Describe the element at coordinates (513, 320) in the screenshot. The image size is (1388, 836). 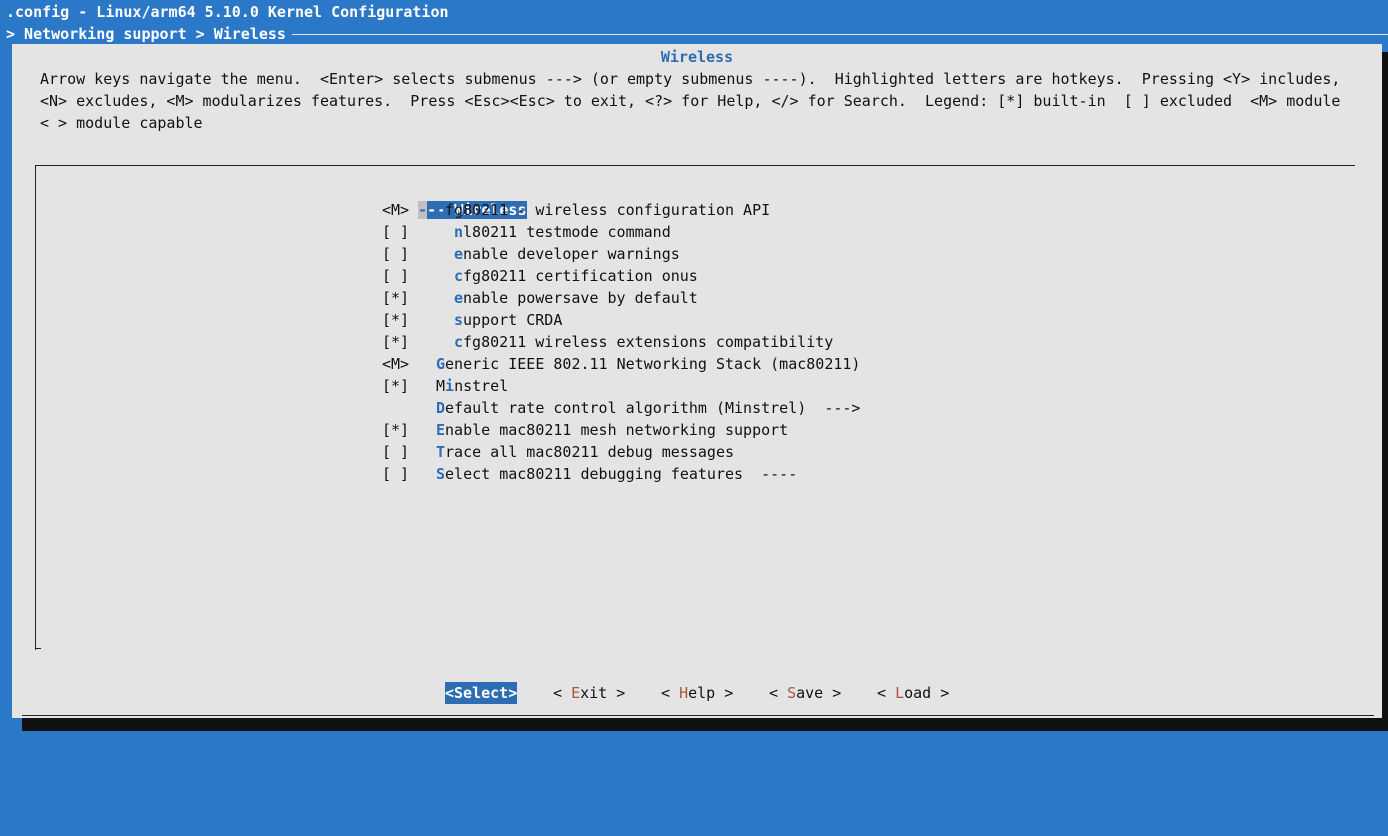
I see `menu-item-label: upport CRDA` at that location.